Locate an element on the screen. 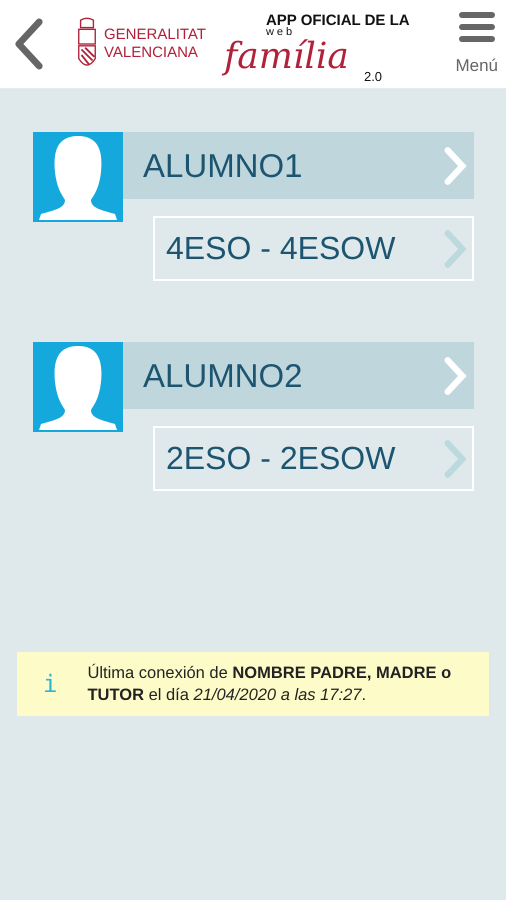 The height and width of the screenshot is (900, 506). menu-button: Menú is located at coordinates (476, 44).